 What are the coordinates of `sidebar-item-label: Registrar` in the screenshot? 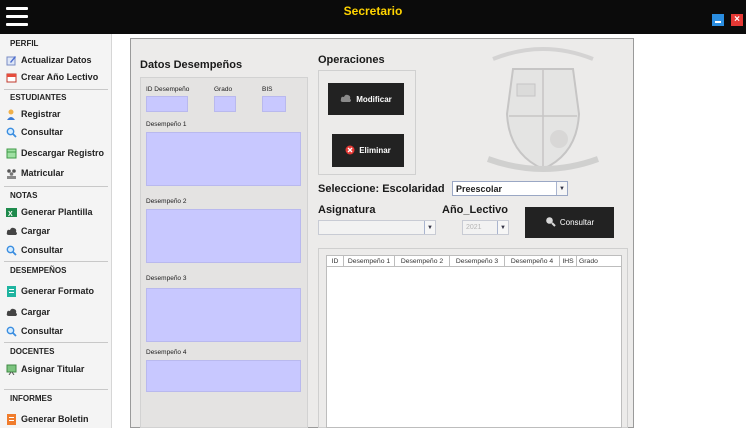 It's located at (41, 114).